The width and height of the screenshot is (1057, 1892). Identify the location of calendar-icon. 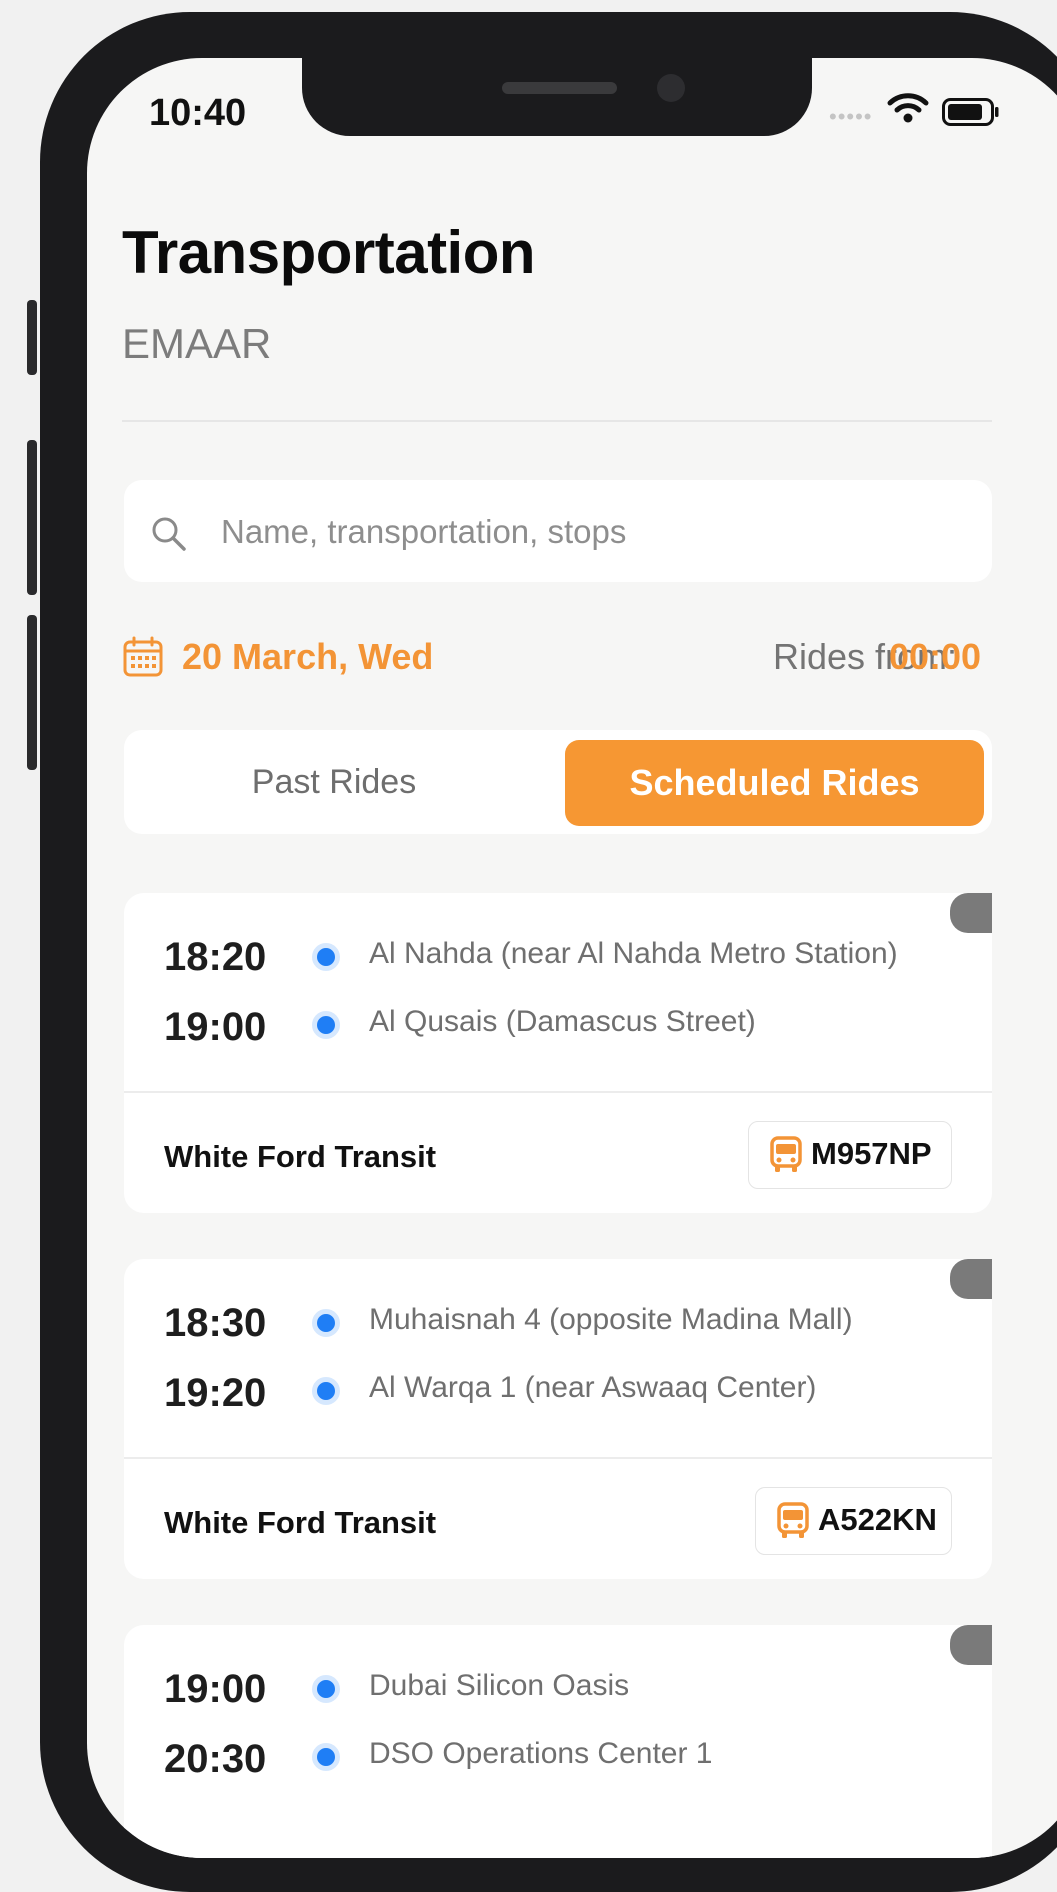
(143, 657).